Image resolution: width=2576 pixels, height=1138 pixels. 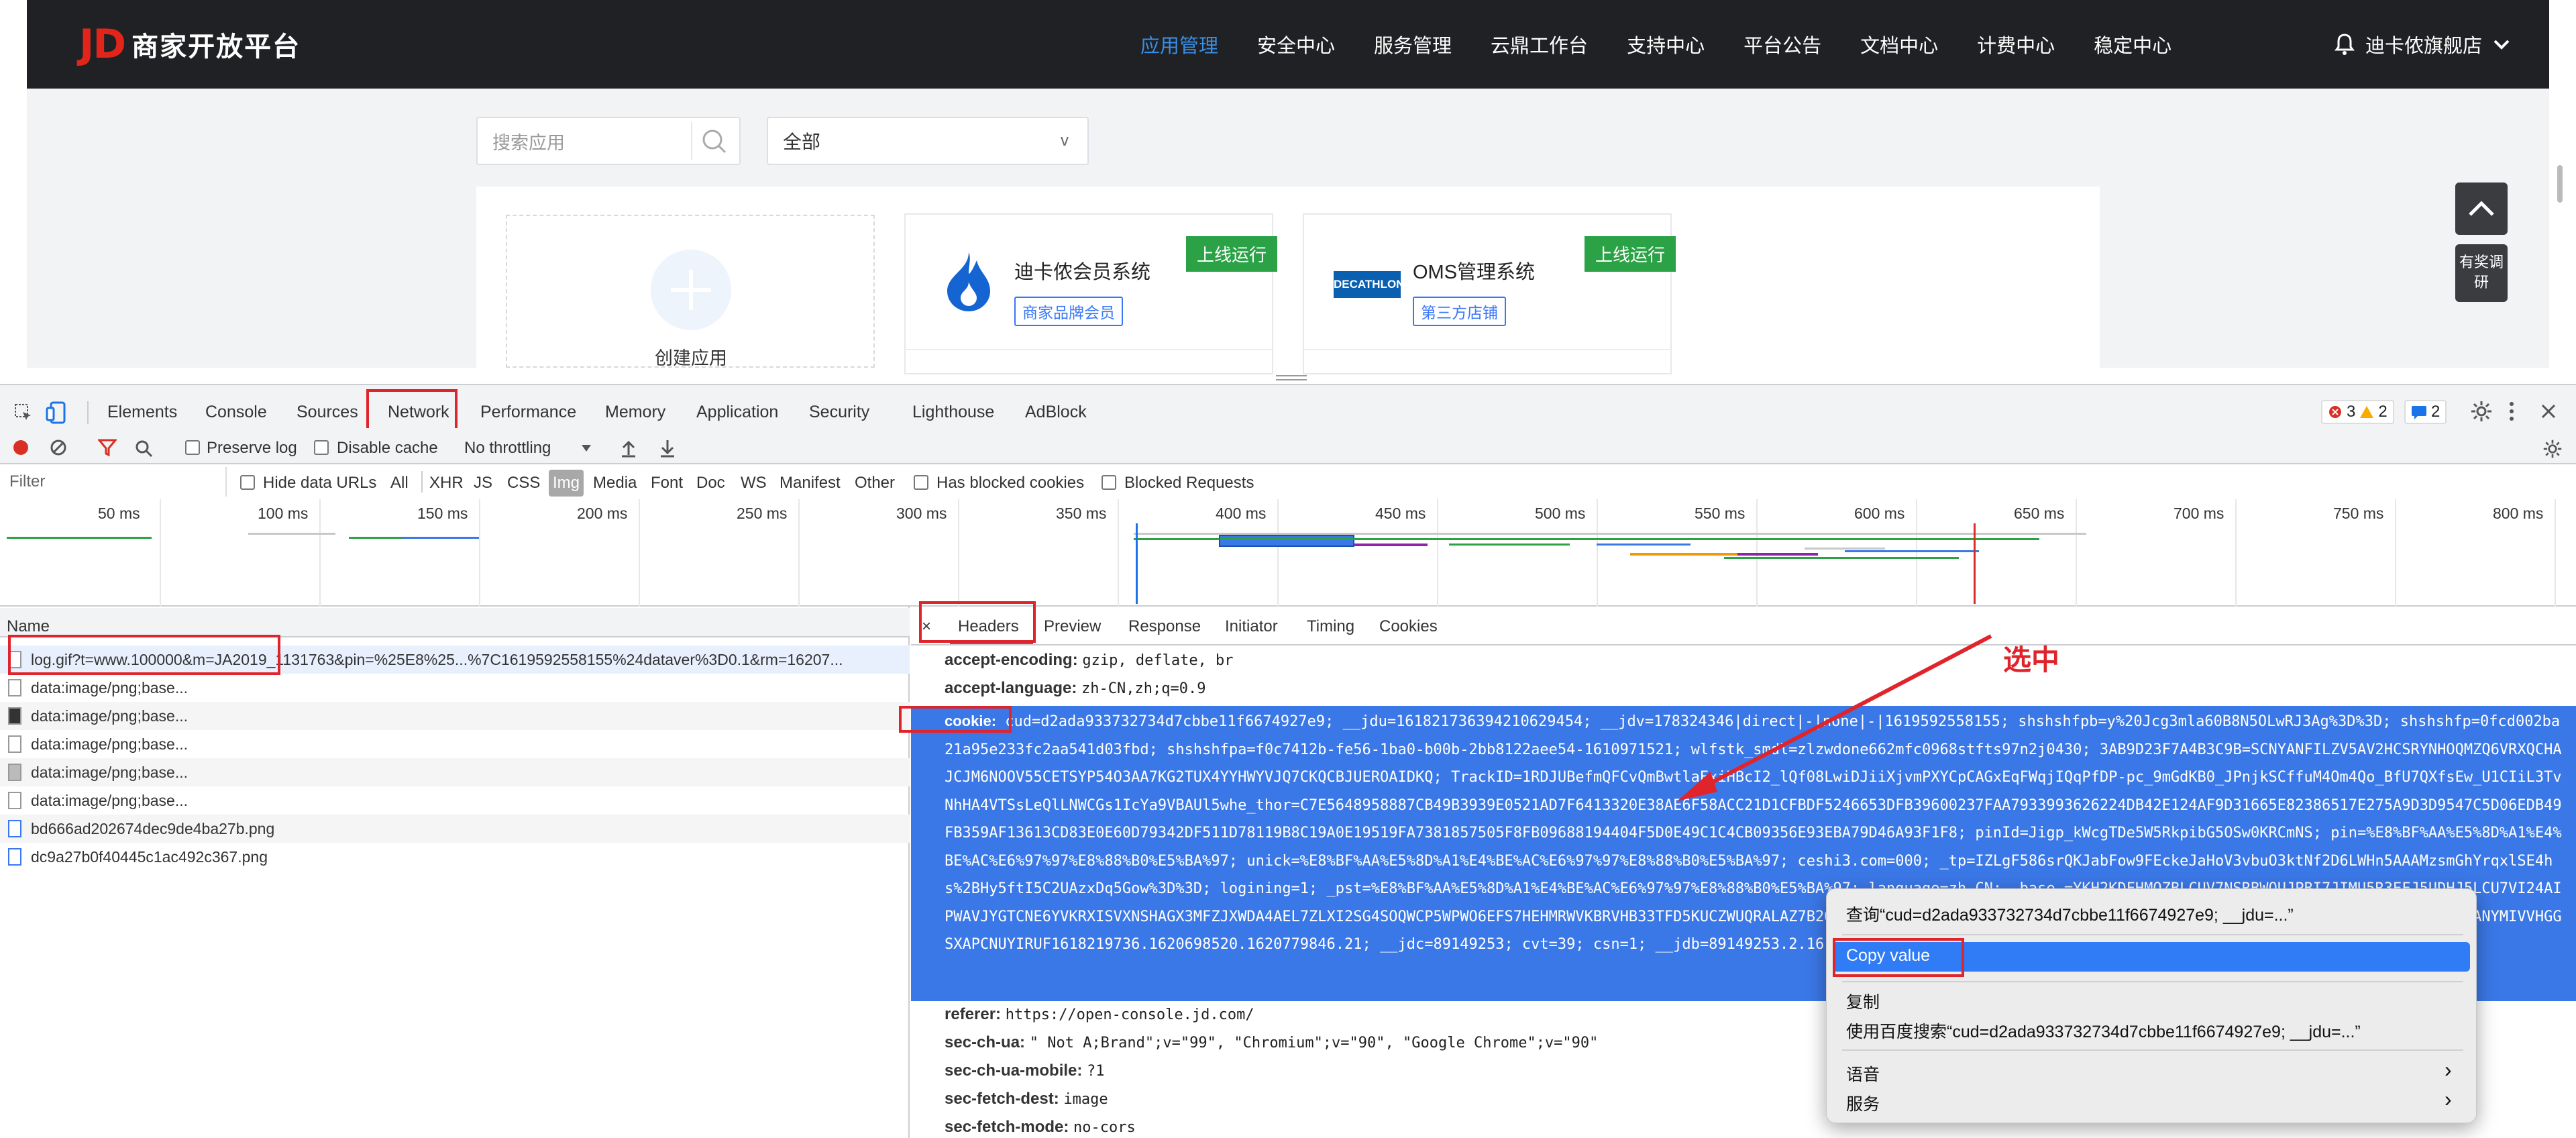 I want to click on inspect-element-icon, so click(x=23, y=413).